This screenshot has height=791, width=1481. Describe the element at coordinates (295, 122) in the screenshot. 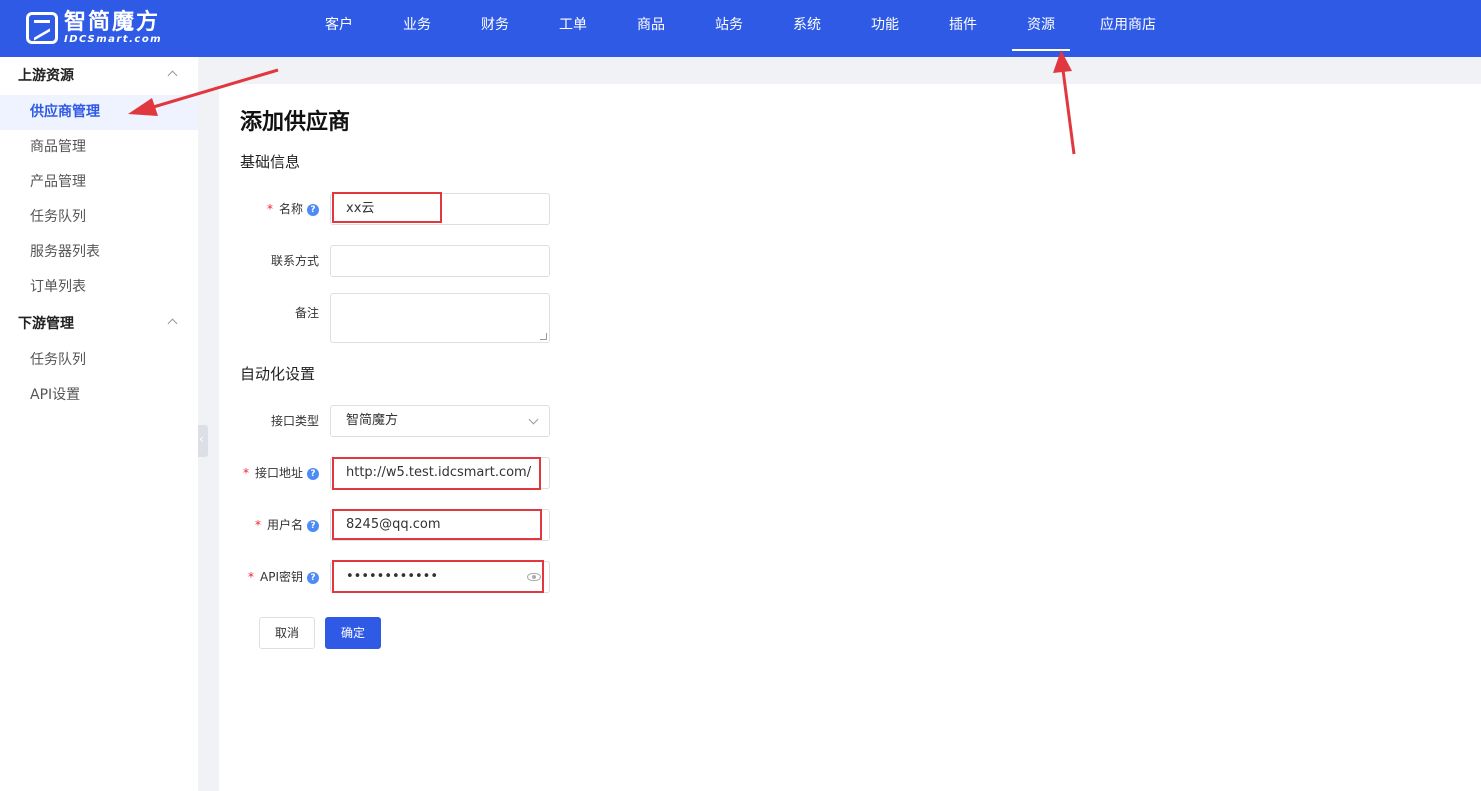

I see `page-title: 添加供应商` at that location.